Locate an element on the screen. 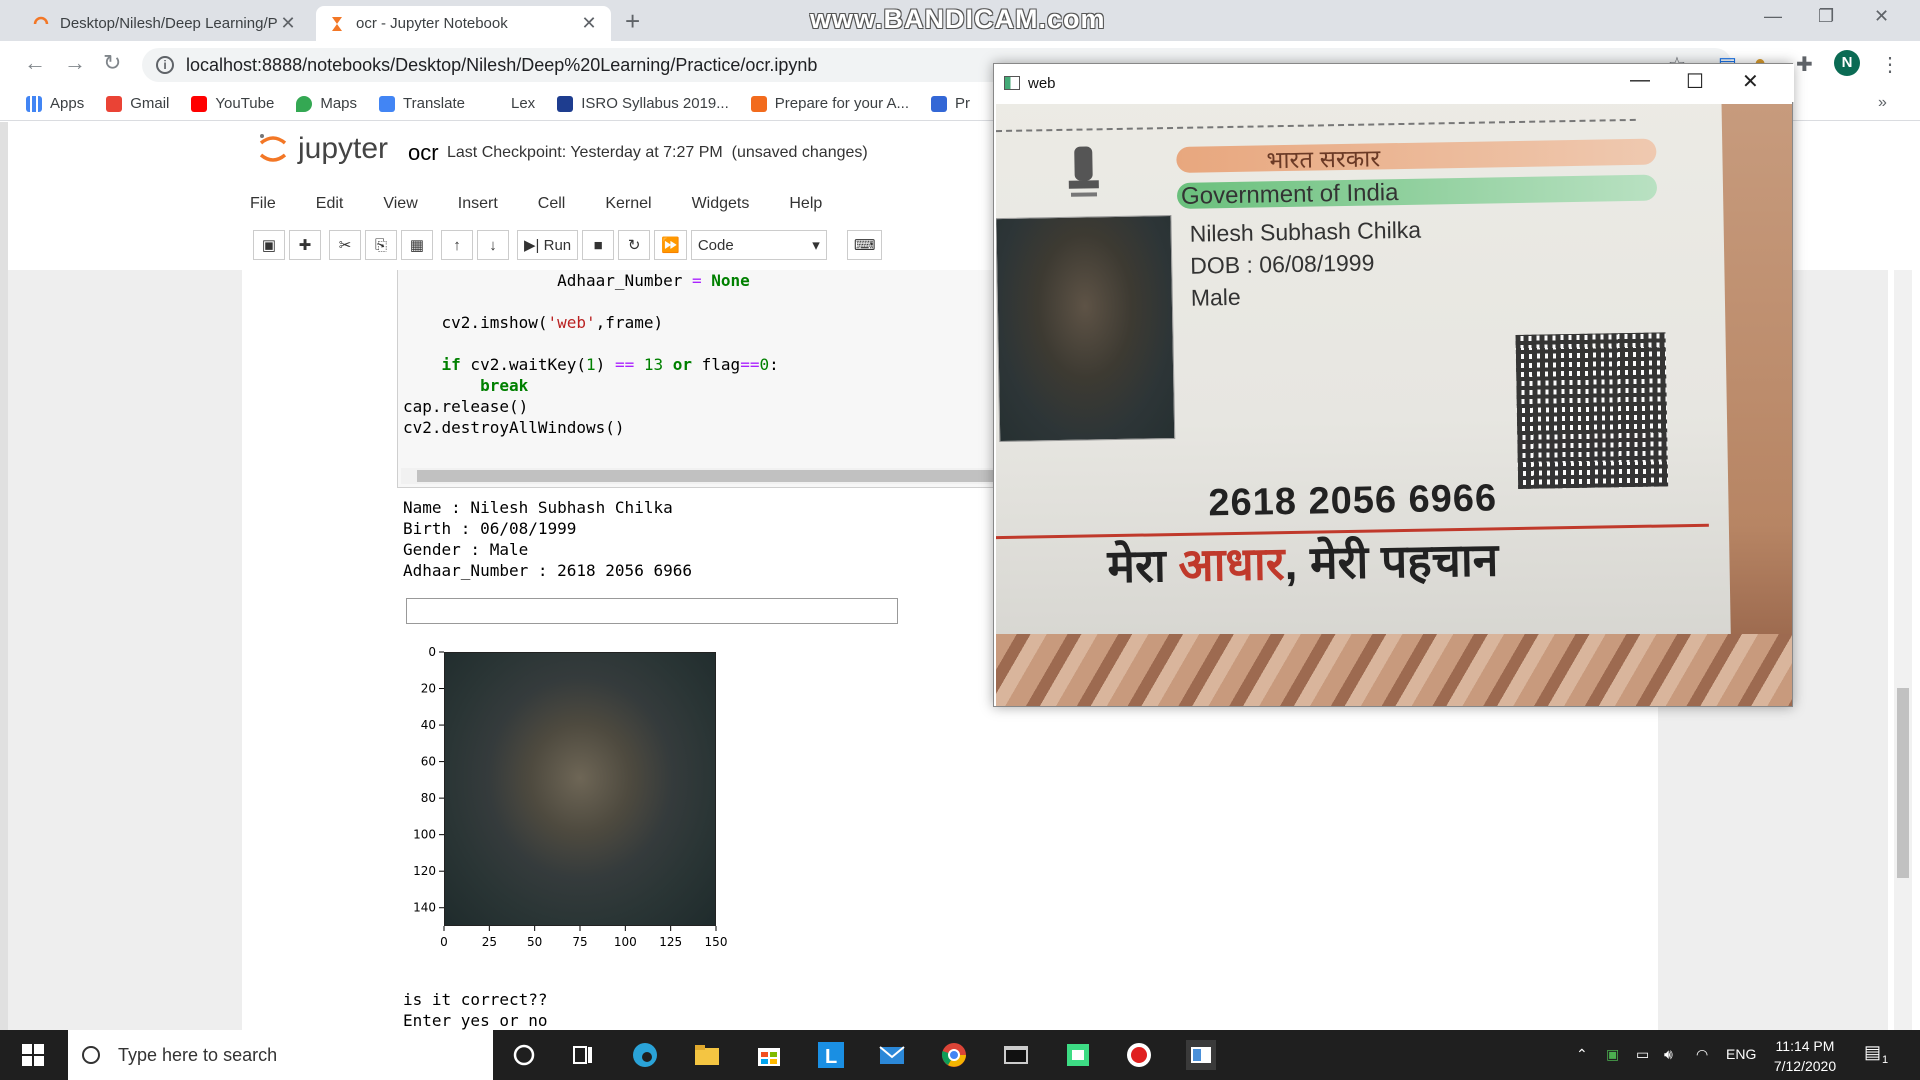  bookmark-apps: Apps is located at coordinates (55, 103).